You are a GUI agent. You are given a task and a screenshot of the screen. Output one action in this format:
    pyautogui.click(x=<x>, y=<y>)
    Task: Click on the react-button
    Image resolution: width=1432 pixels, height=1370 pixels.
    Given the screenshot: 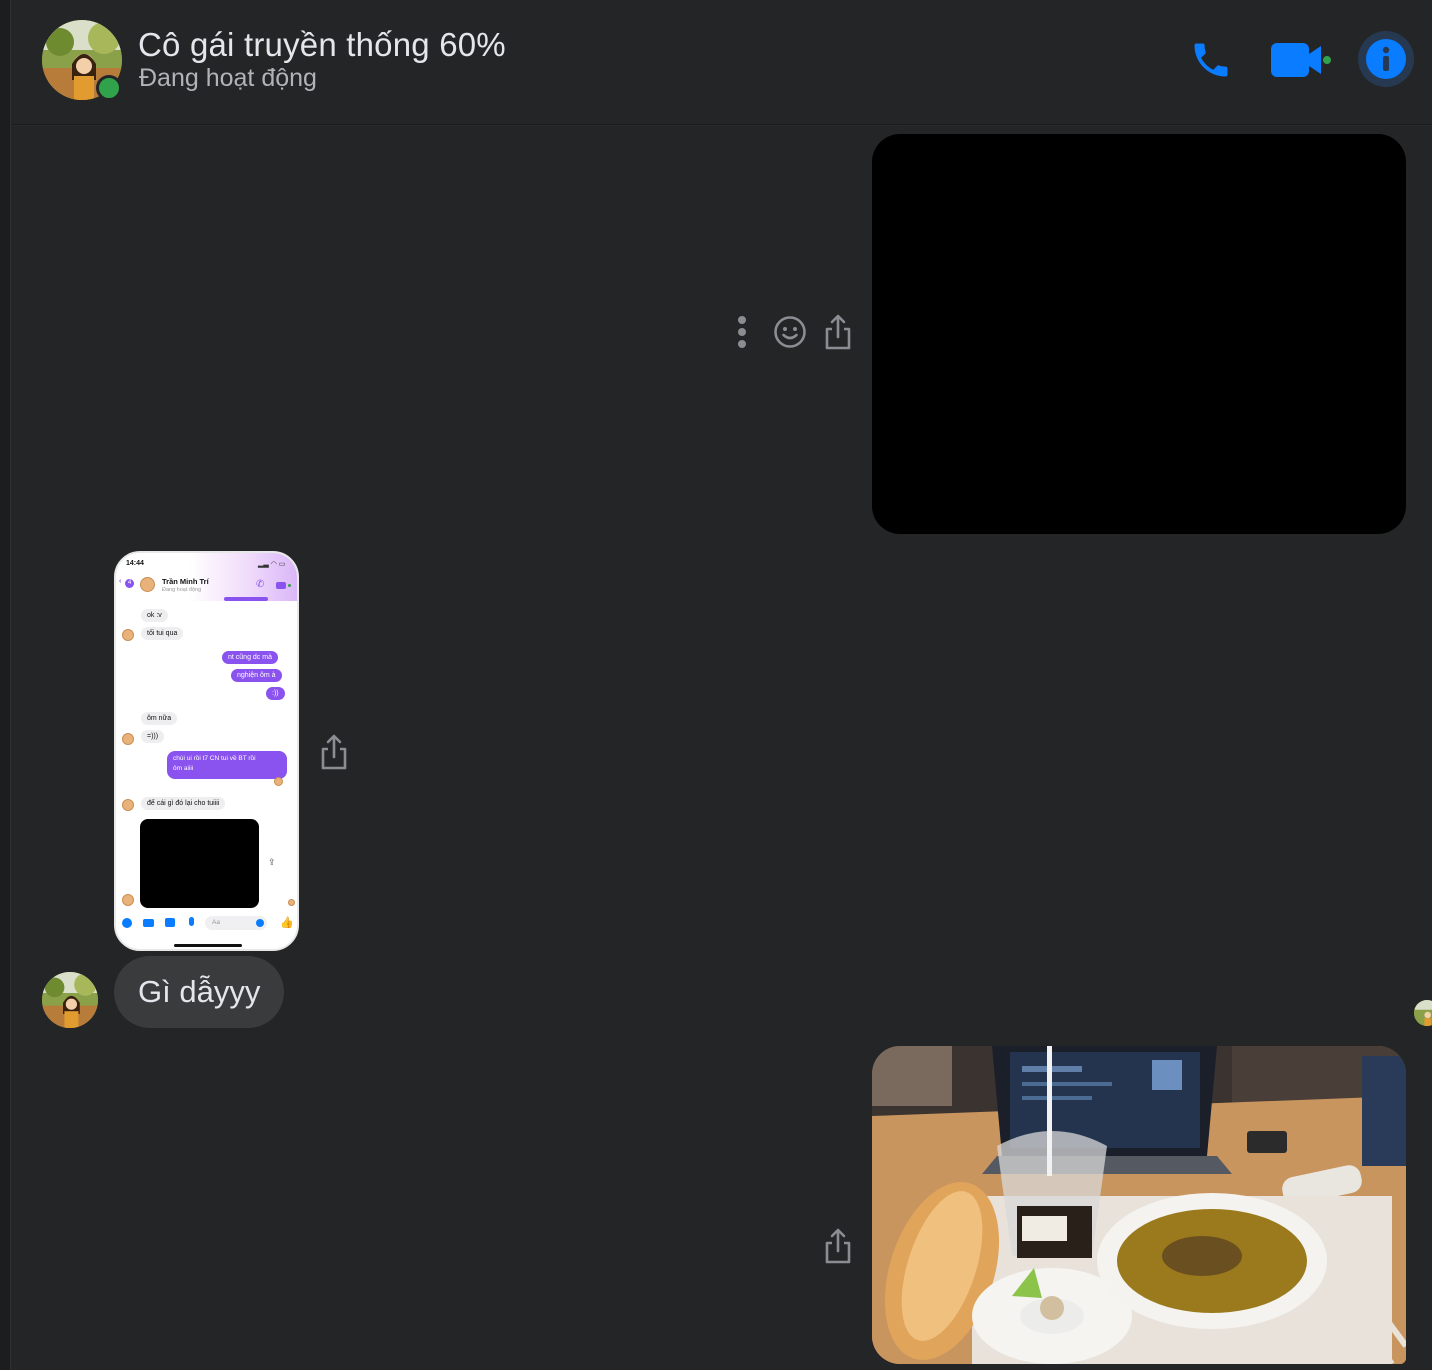 What is the action you would take?
    pyautogui.click(x=790, y=332)
    